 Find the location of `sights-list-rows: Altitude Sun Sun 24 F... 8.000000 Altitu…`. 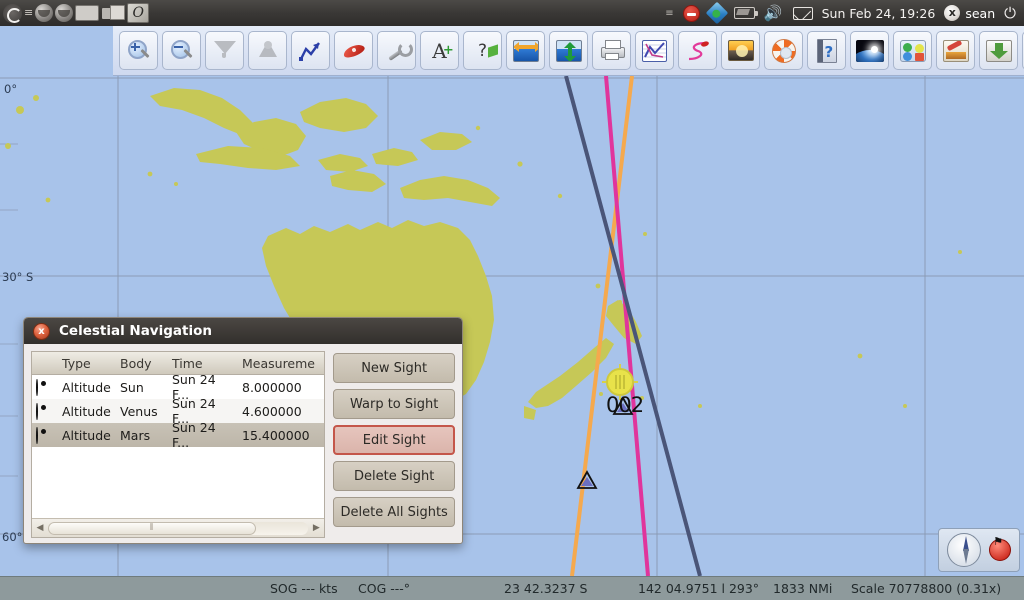

sights-list-rows: Altitude Sun Sun 24 F... 8.000000 Altitu… is located at coordinates (178, 446).